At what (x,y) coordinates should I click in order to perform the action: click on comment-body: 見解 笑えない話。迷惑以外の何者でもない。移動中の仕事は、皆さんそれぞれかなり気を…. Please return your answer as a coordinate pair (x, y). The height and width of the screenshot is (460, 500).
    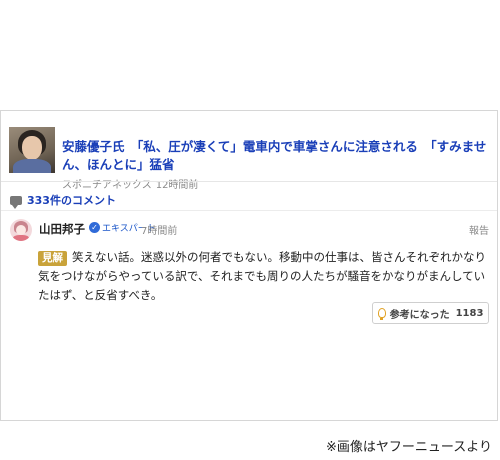
    Looking at the image, I should click on (265, 276).